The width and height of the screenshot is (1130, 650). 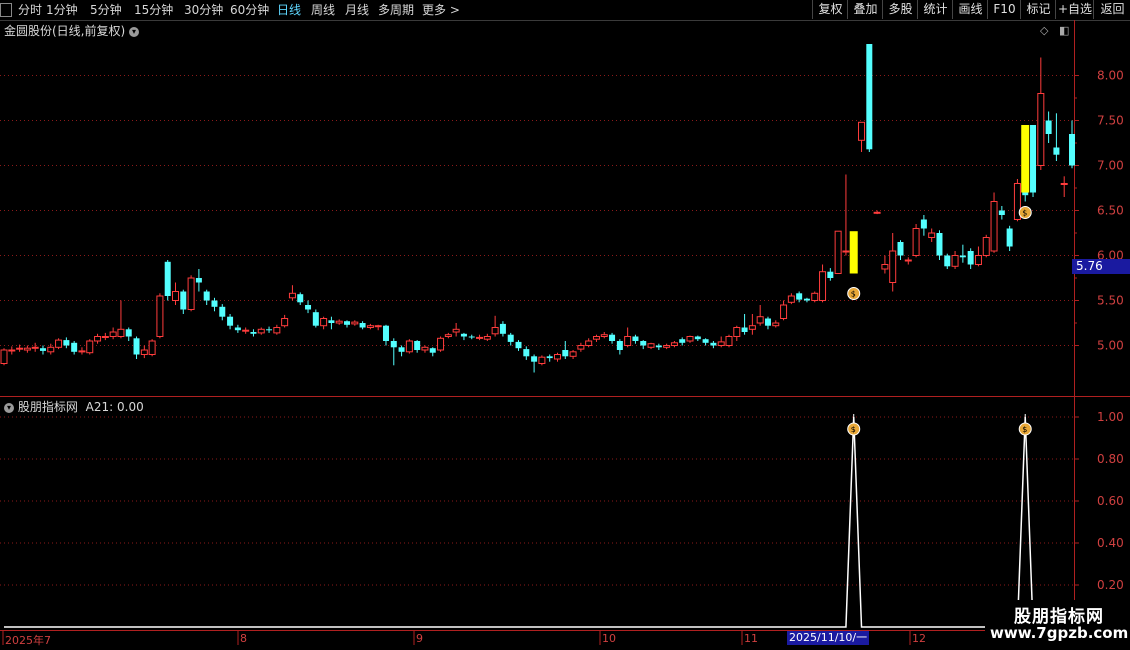 What do you see at coordinates (828, 638) in the screenshot?
I see `cursor-date-label: 2025/11/10/一` at bounding box center [828, 638].